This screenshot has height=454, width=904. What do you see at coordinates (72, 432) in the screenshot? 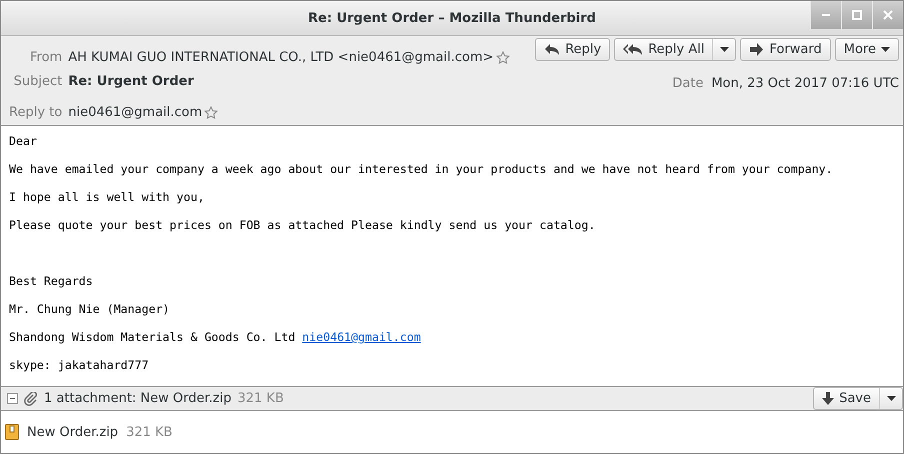
I see `attachment-name: New Order.zip` at bounding box center [72, 432].